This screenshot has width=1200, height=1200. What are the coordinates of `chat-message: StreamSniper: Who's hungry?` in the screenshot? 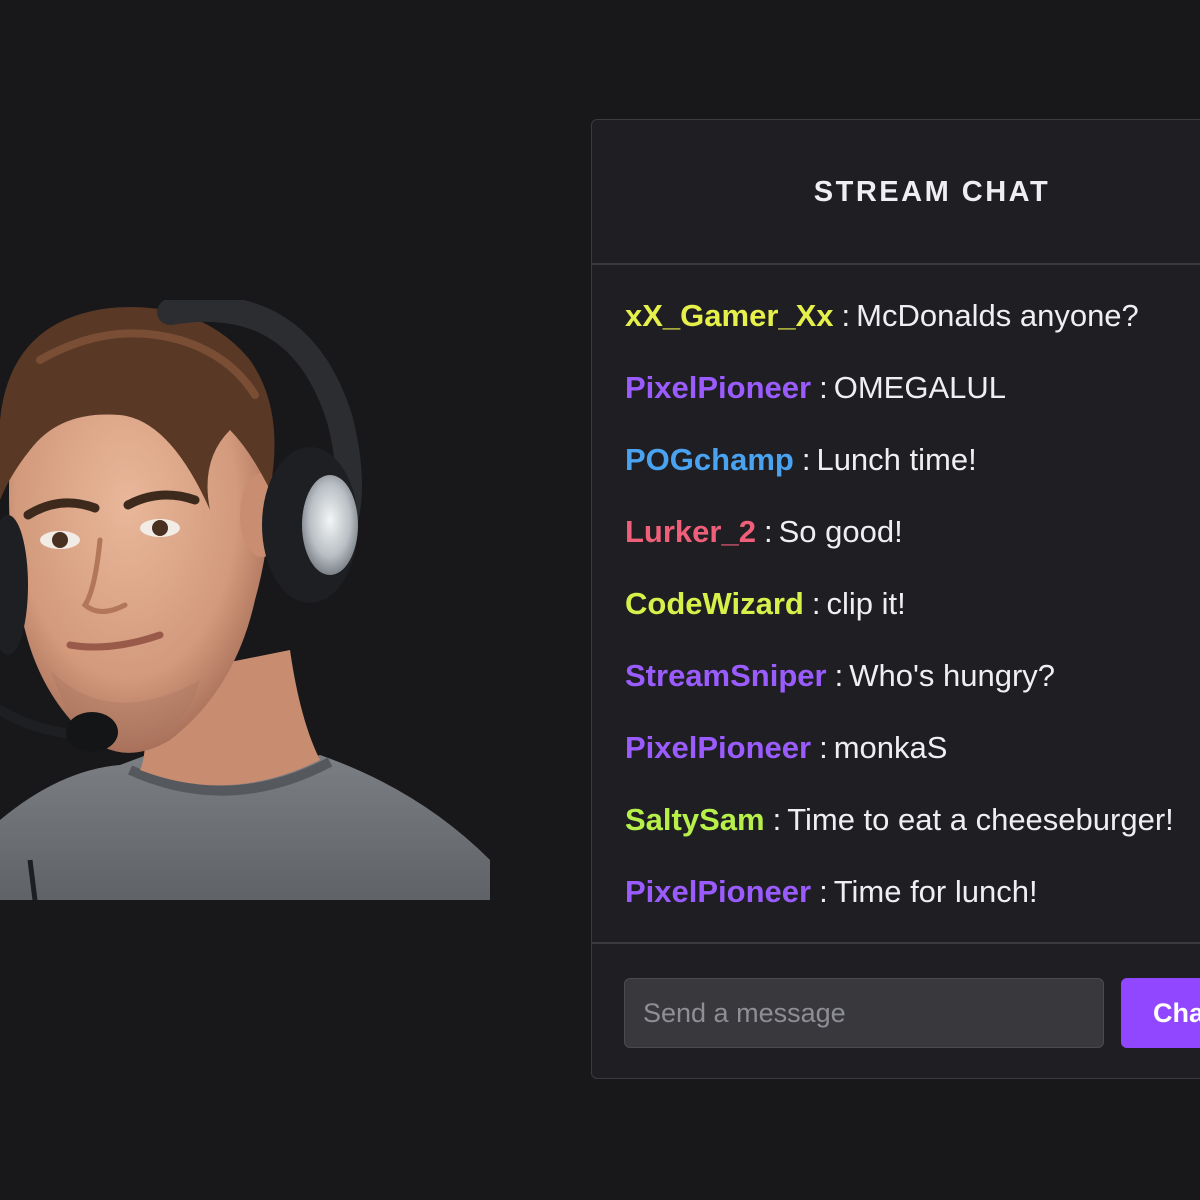 It's located at (840, 675).